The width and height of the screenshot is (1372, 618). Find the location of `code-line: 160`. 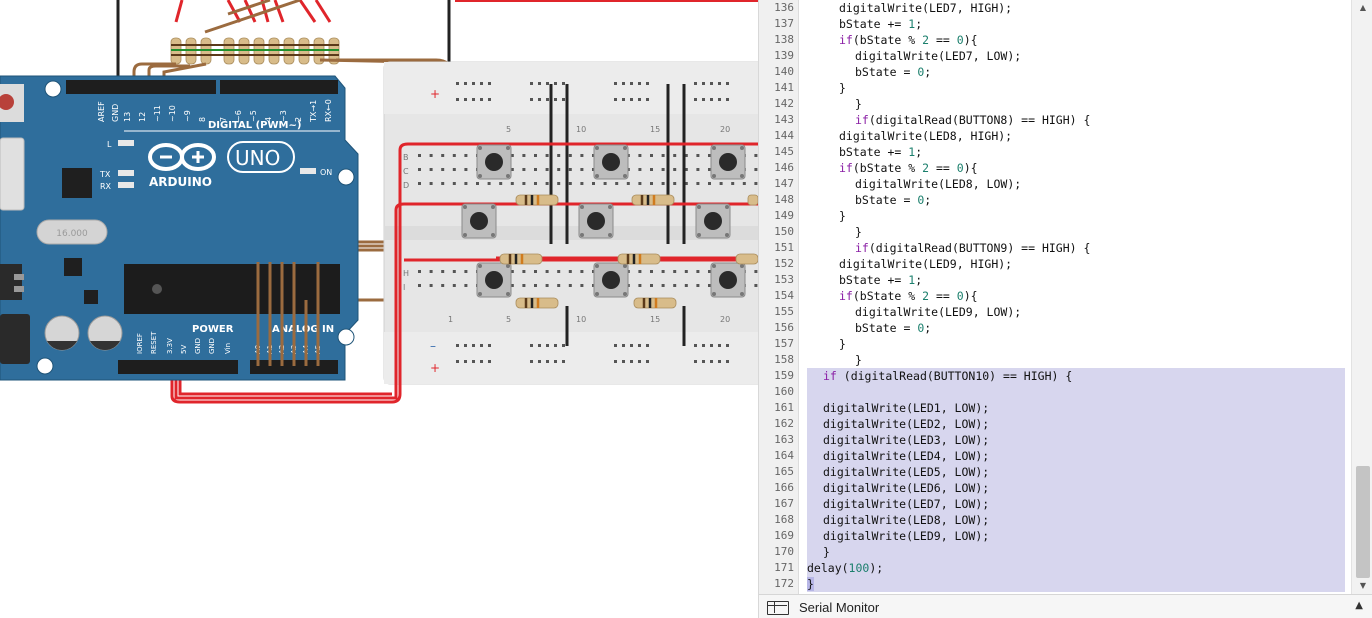

code-line: 160 is located at coordinates (1055, 392).